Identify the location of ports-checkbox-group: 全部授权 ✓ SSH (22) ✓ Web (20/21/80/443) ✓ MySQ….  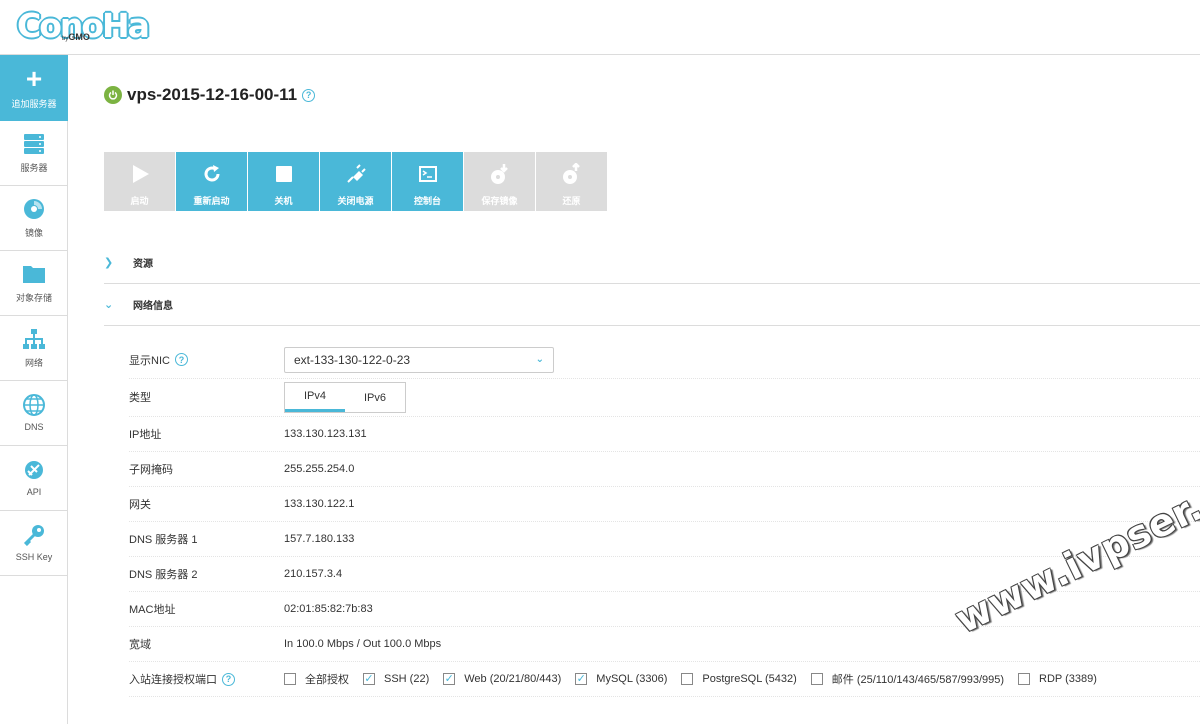
(742, 679).